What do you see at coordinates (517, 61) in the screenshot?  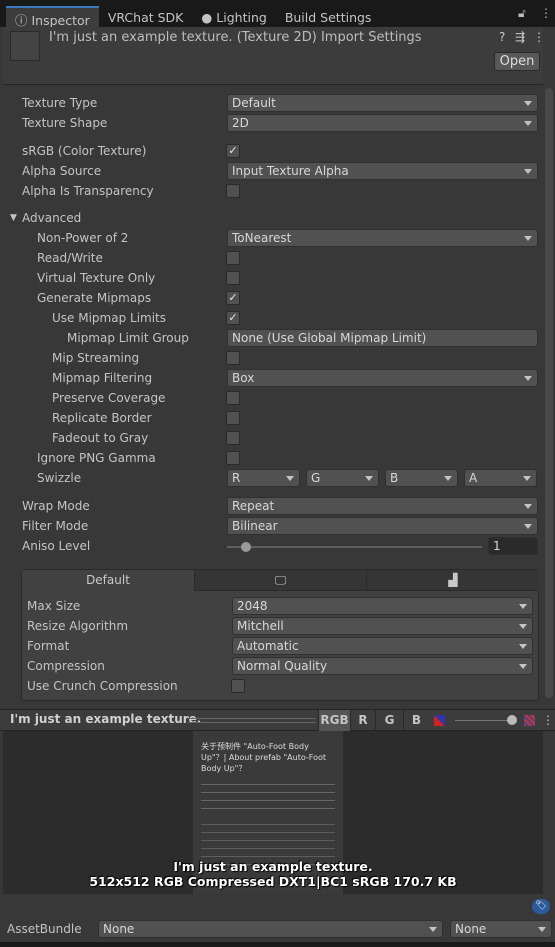 I see `open-button: Open` at bounding box center [517, 61].